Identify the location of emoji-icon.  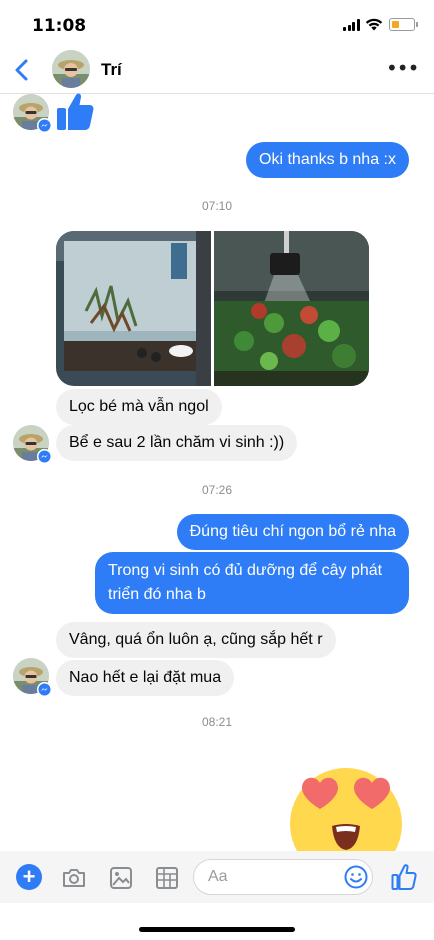
(356, 877).